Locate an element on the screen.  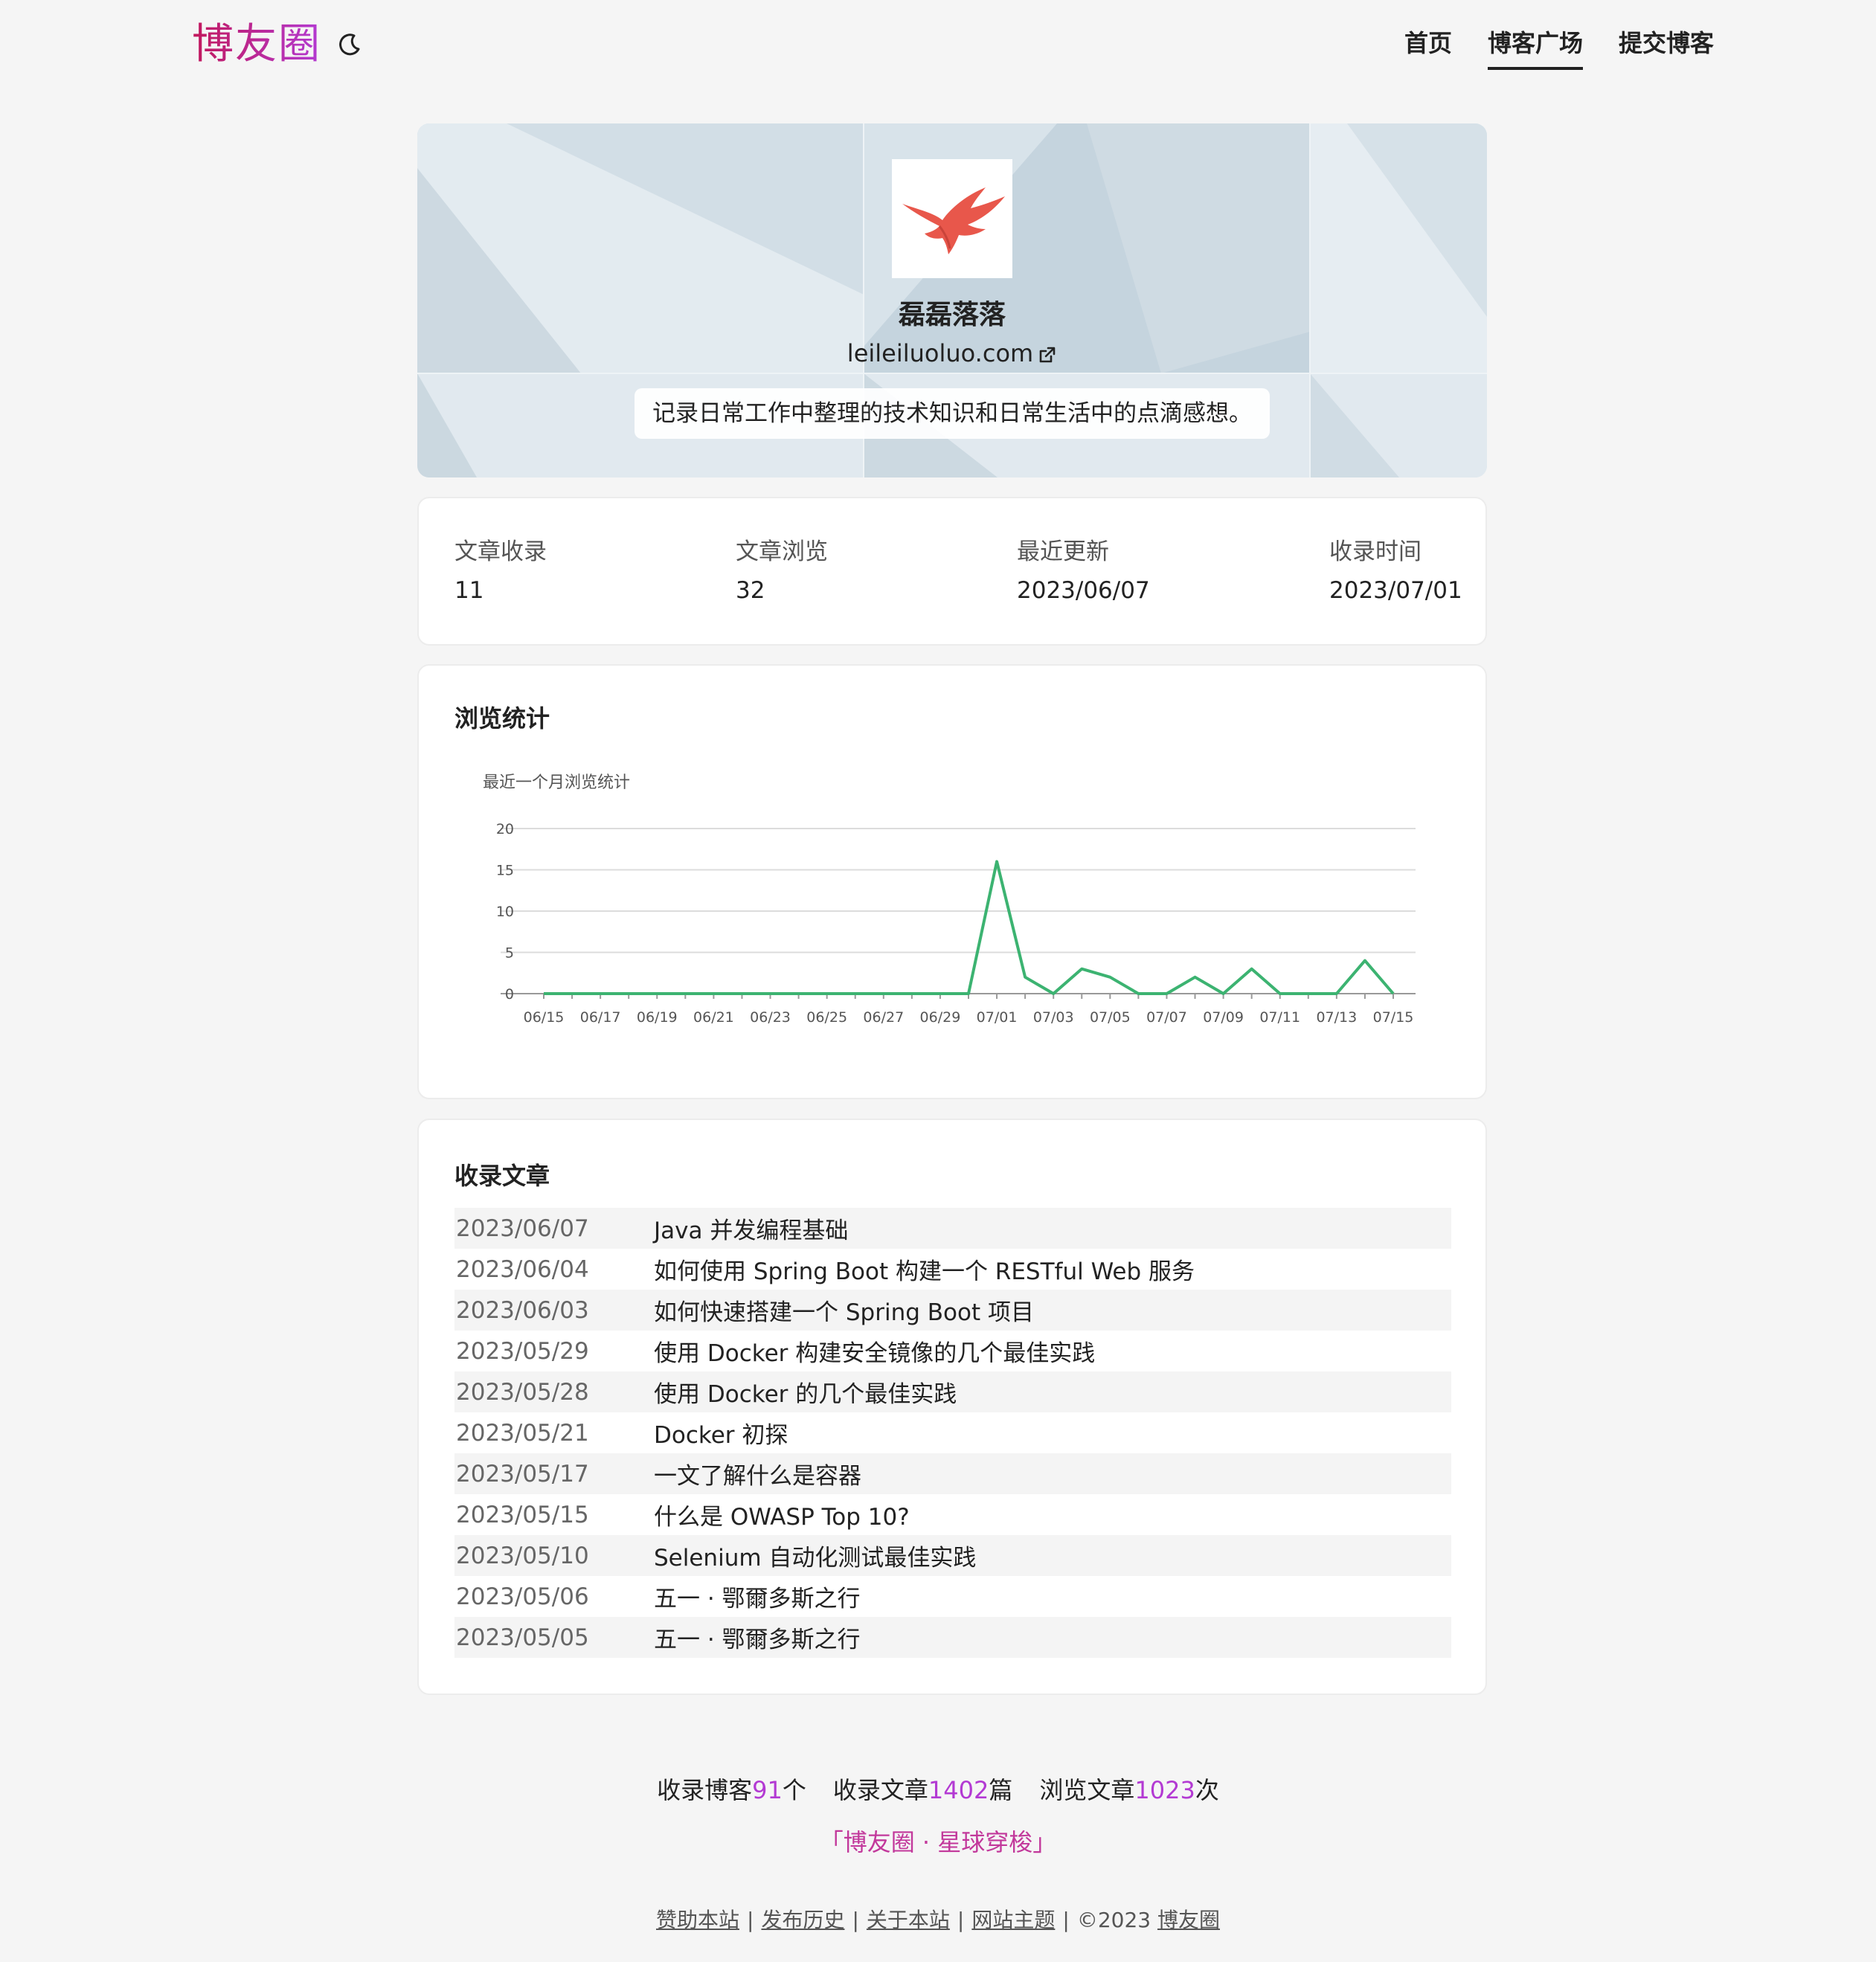
series-line is located at coordinates (969, 927).